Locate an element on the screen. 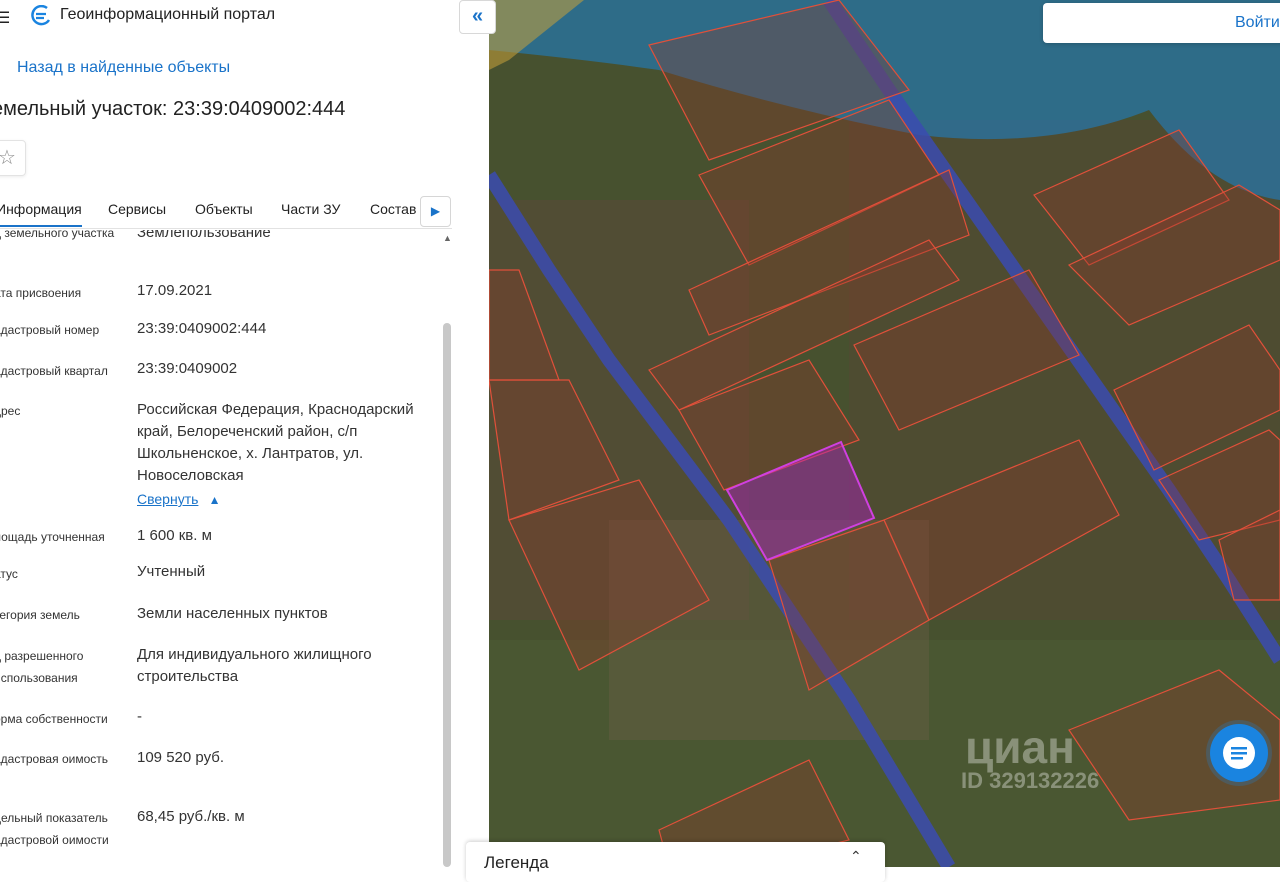 The height and width of the screenshot is (882, 1280). attr-value: - is located at coordinates (139, 716).